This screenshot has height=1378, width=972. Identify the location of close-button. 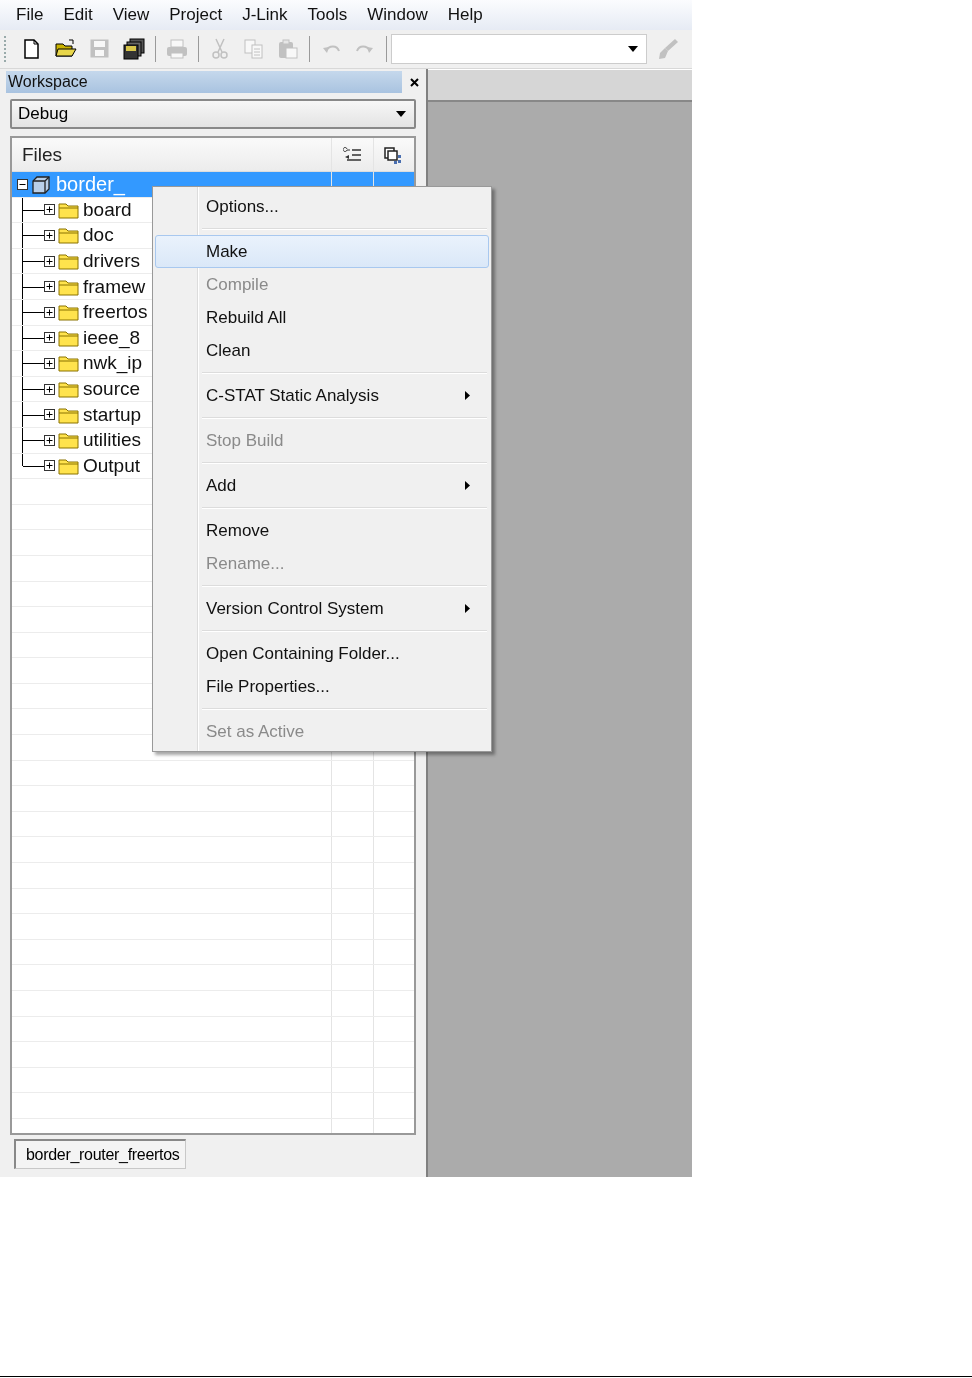
(414, 82).